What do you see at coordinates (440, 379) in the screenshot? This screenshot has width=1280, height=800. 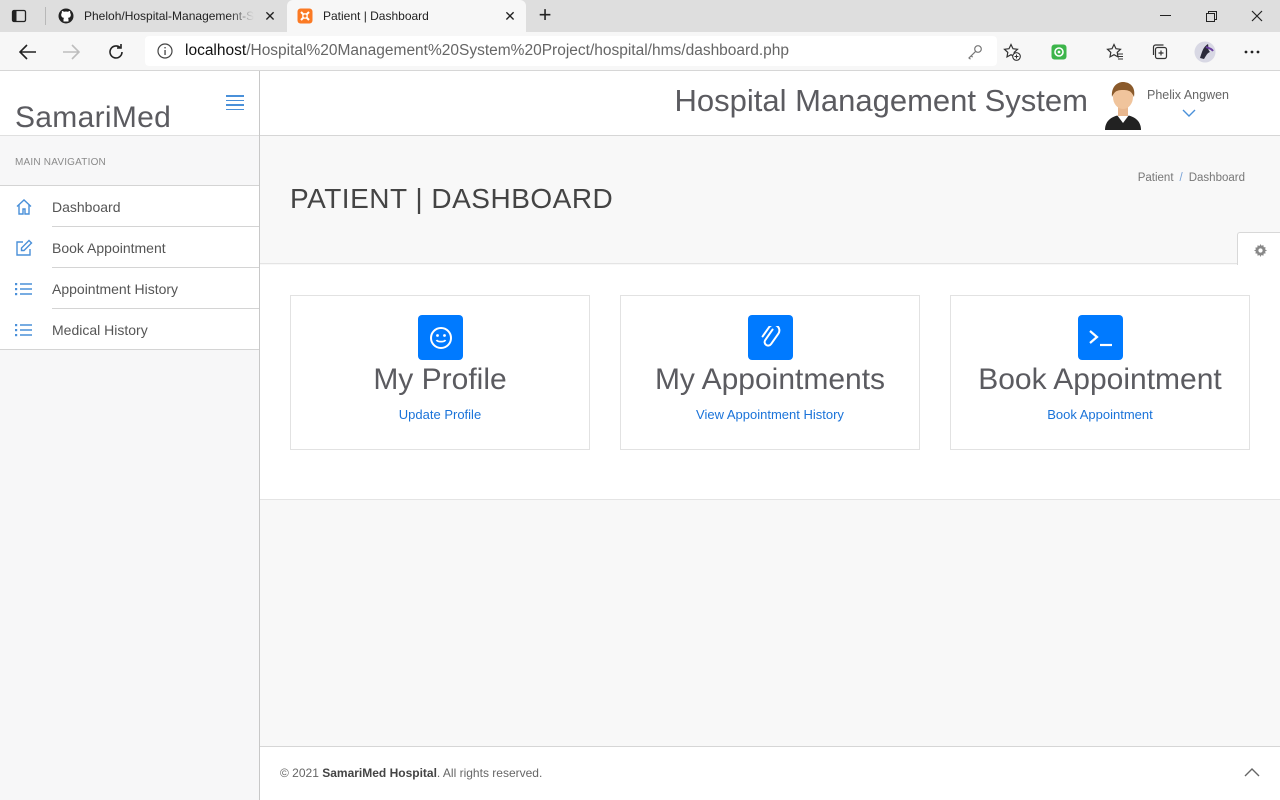 I see `card-title: My Profile` at bounding box center [440, 379].